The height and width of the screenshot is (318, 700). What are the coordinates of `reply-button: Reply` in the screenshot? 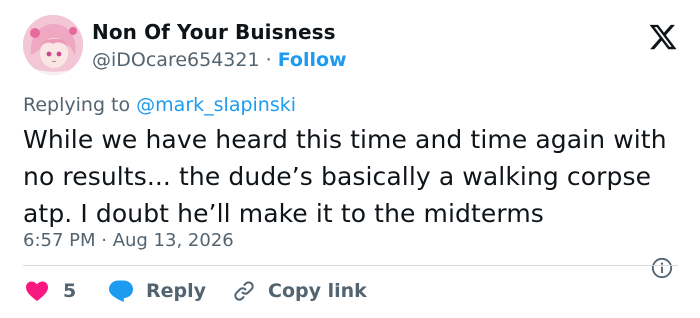 It's located at (157, 291).